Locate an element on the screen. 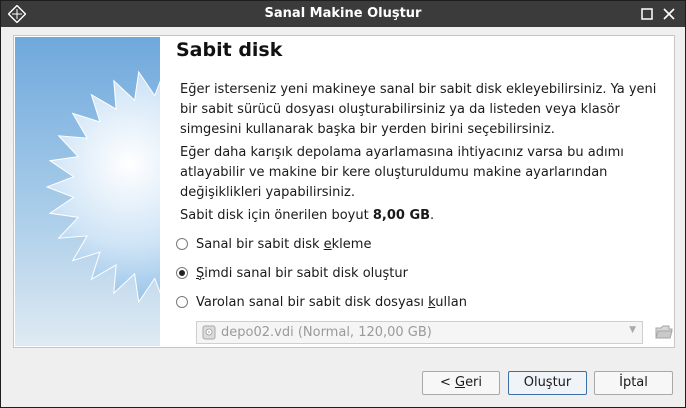 Image resolution: width=686 pixels, height=408 pixels. existing-disk-select: depo02.vdi (Normal, 120,00 GB) ▼ is located at coordinates (419, 332).